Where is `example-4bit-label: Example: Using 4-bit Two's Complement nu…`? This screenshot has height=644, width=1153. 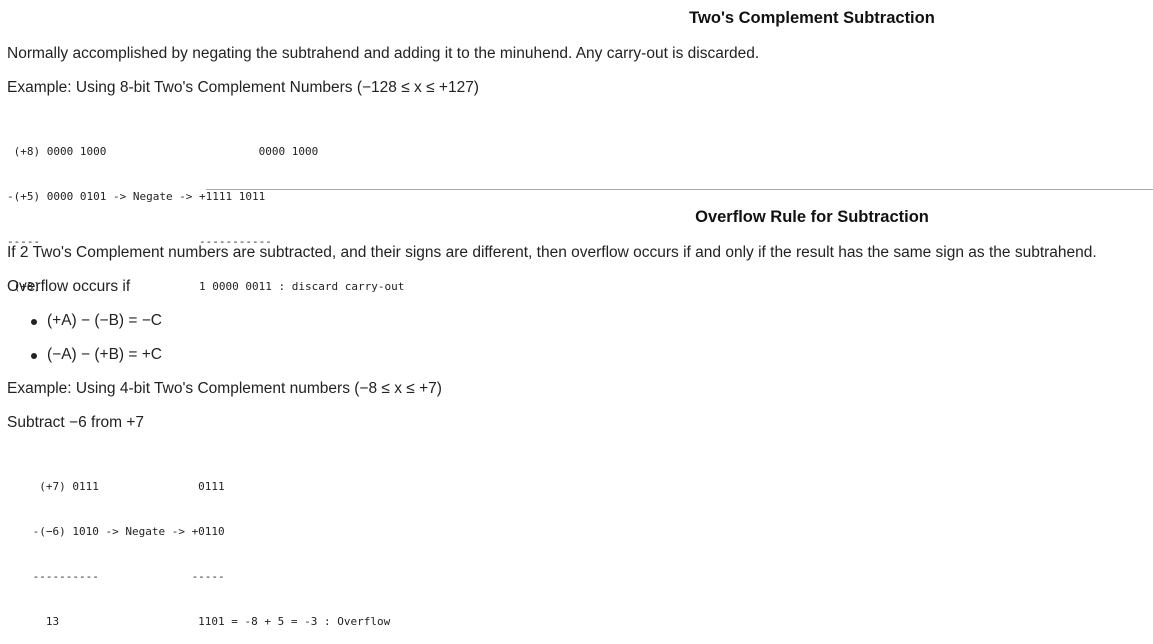
example-4bit-label: Example: Using 4-bit Two's Complement nu… is located at coordinates (224, 388).